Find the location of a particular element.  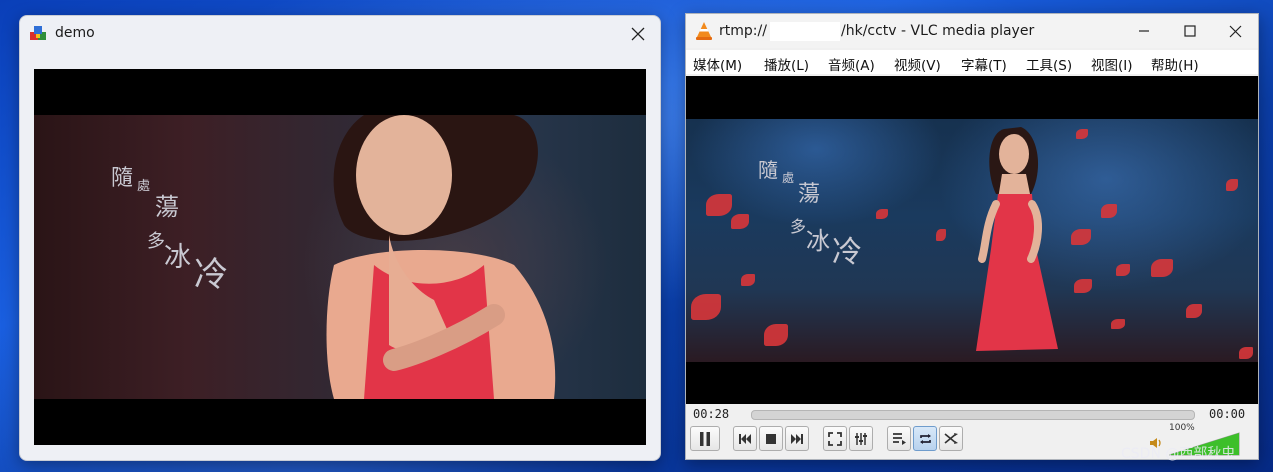

vlc-title-suffix: /hk/cctv - VLC media player is located at coordinates (938, 31).